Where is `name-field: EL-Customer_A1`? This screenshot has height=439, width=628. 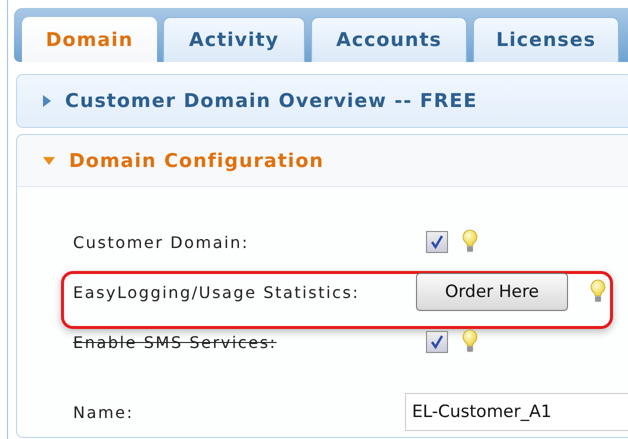 name-field: EL-Customer_A1 is located at coordinates (516, 412).